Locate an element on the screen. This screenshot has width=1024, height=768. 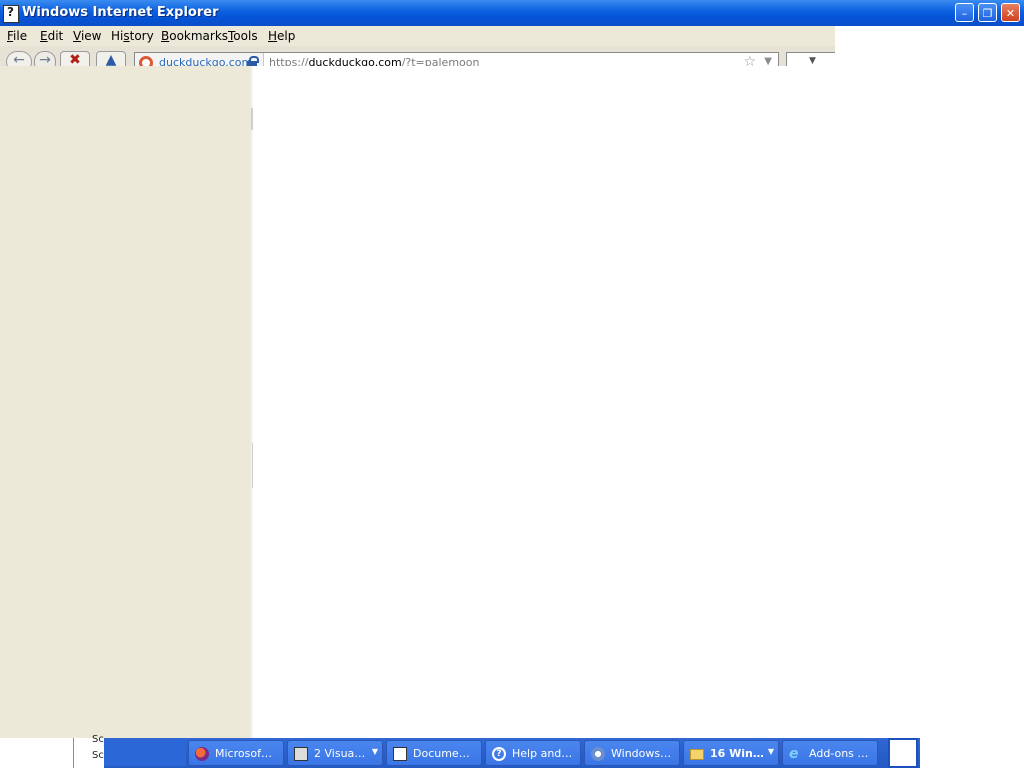
start-area is located at coordinates (145, 753).